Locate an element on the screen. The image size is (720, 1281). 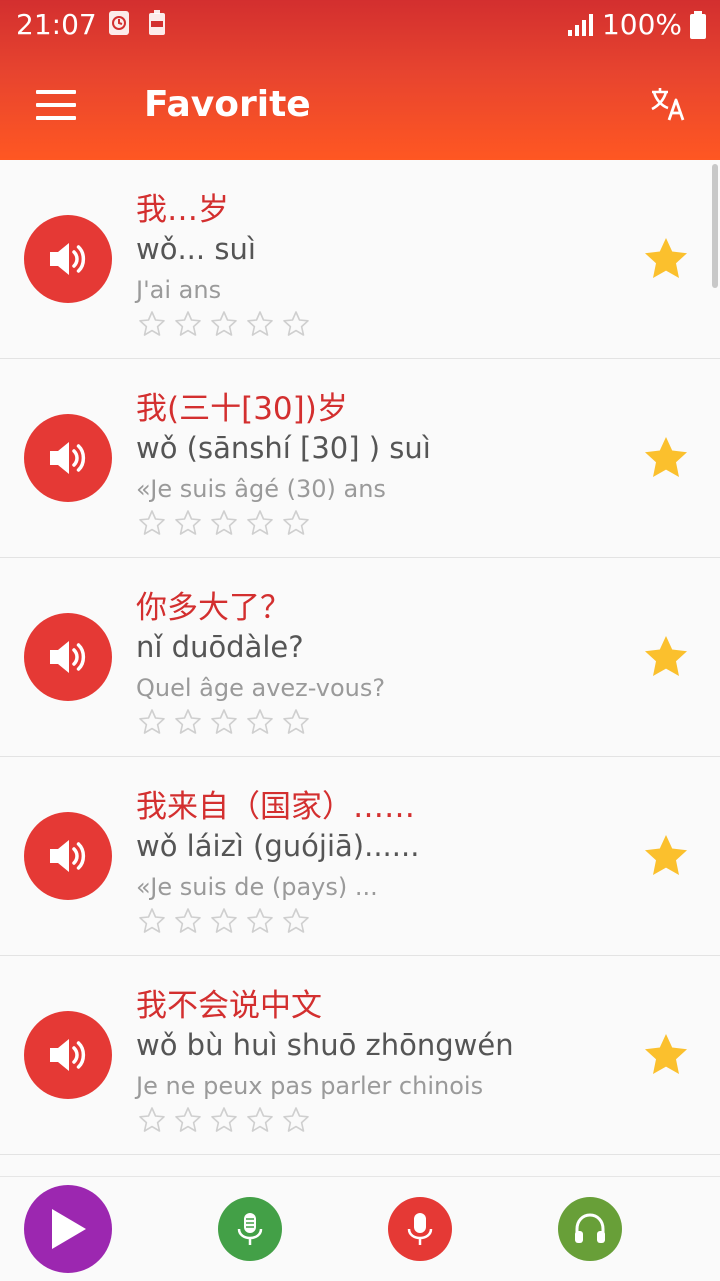
pinyin-text: wǒ... suì is located at coordinates (196, 249).